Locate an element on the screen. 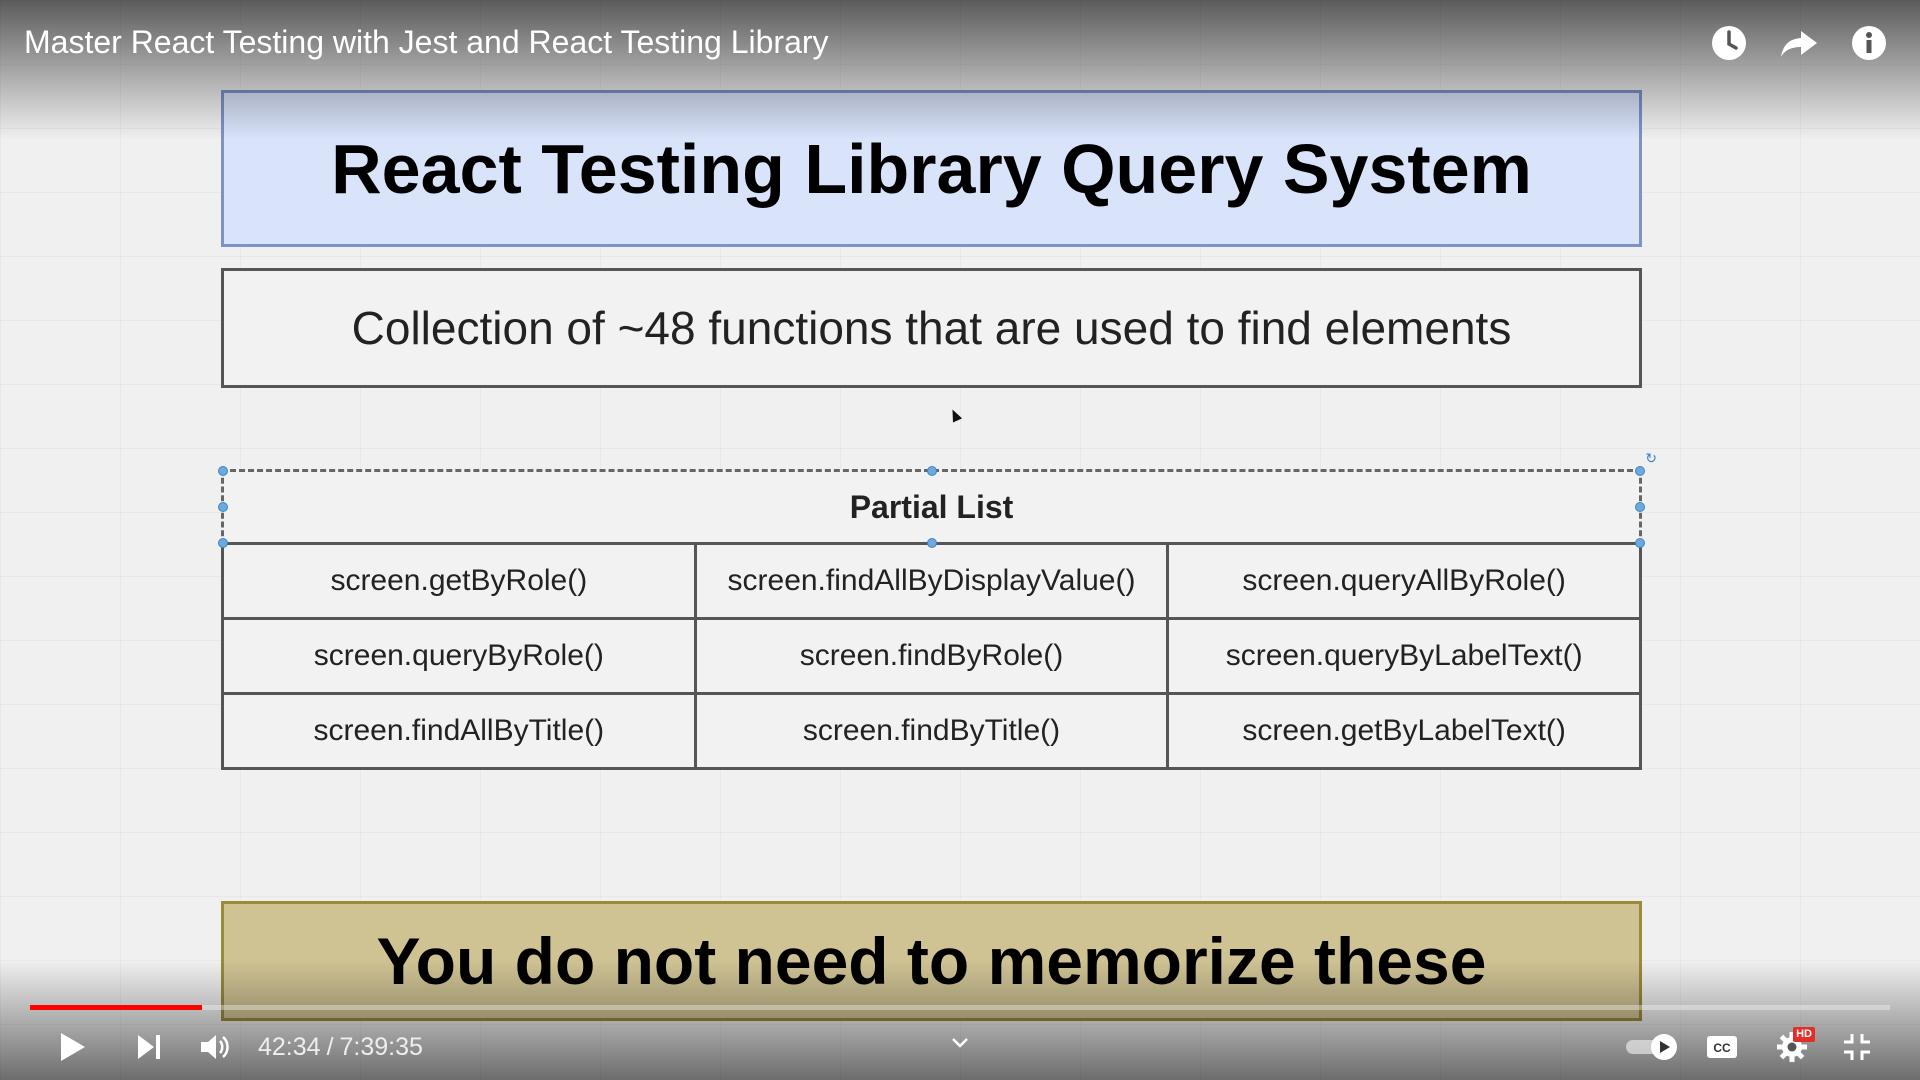  settings-icon: HD is located at coordinates (1792, 1047).